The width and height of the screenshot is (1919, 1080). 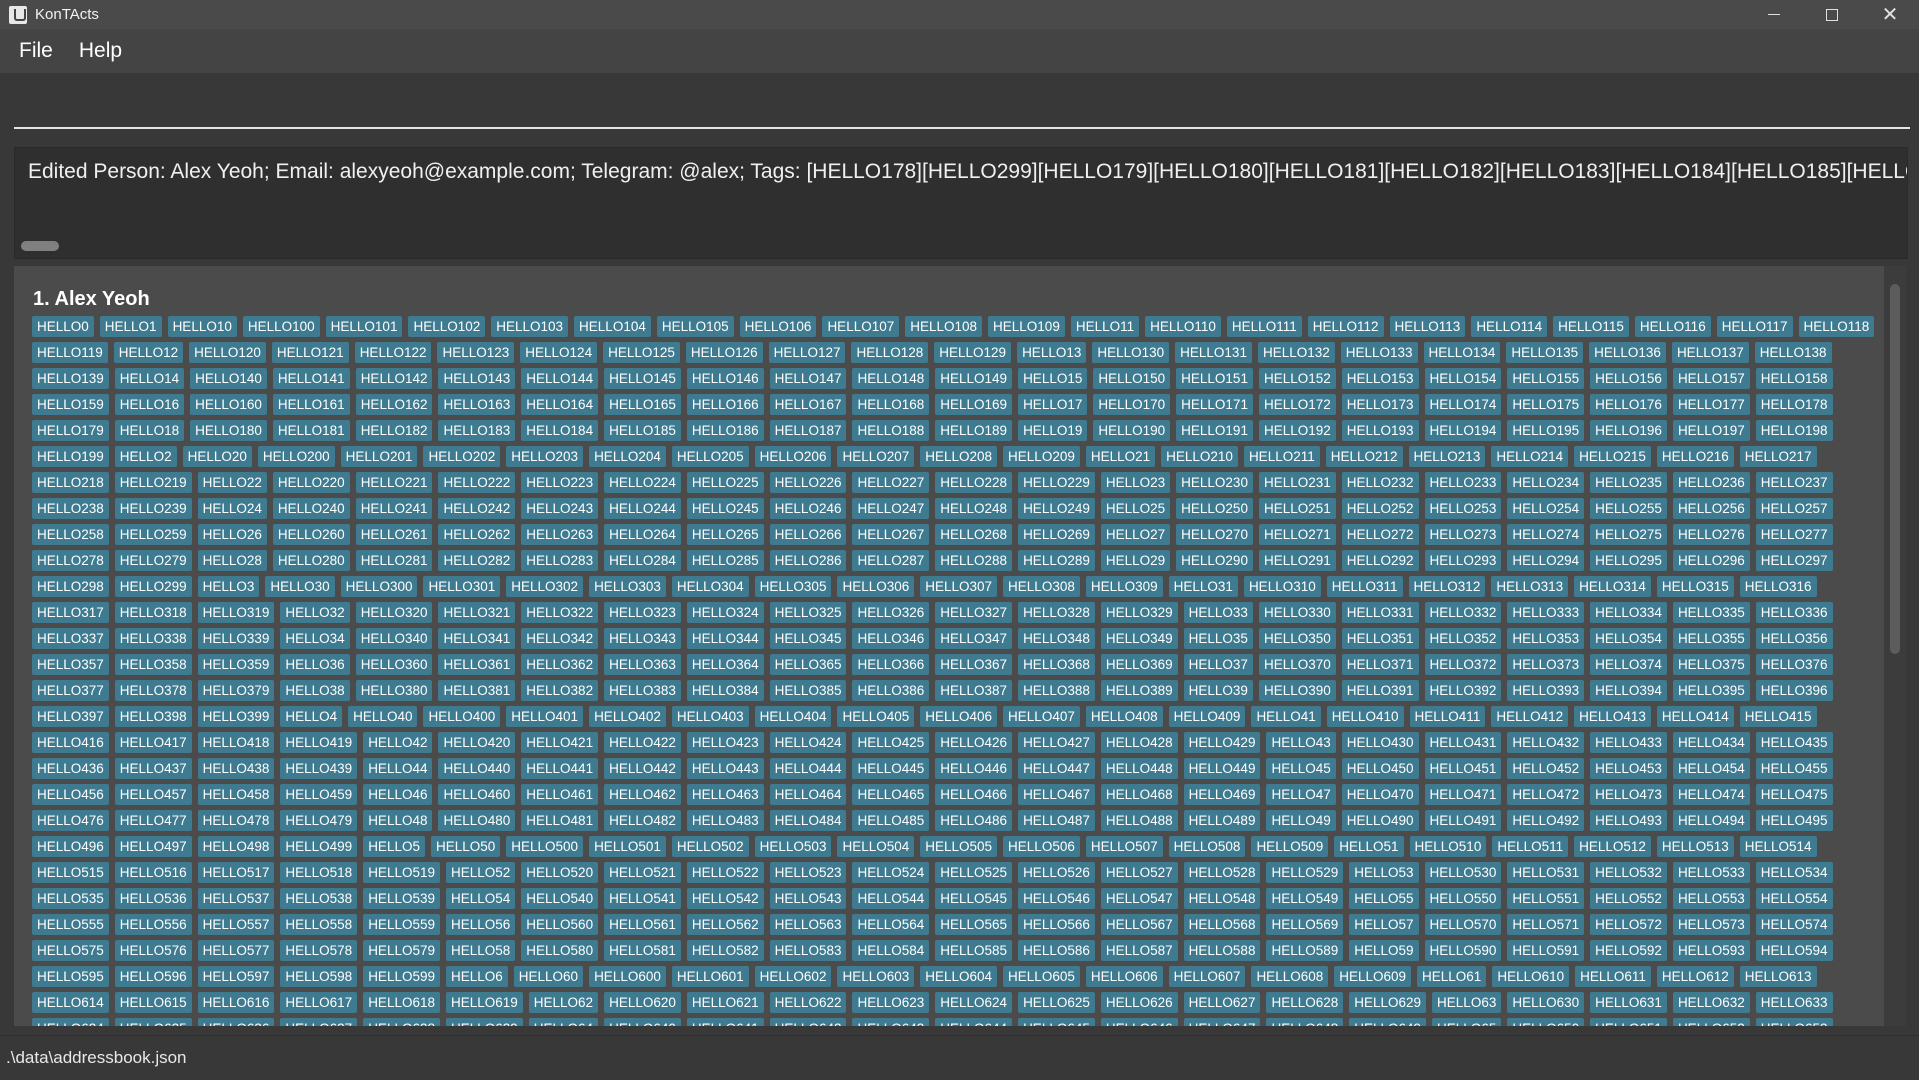 What do you see at coordinates (319, 950) in the screenshot?
I see `tag: HELLO578` at bounding box center [319, 950].